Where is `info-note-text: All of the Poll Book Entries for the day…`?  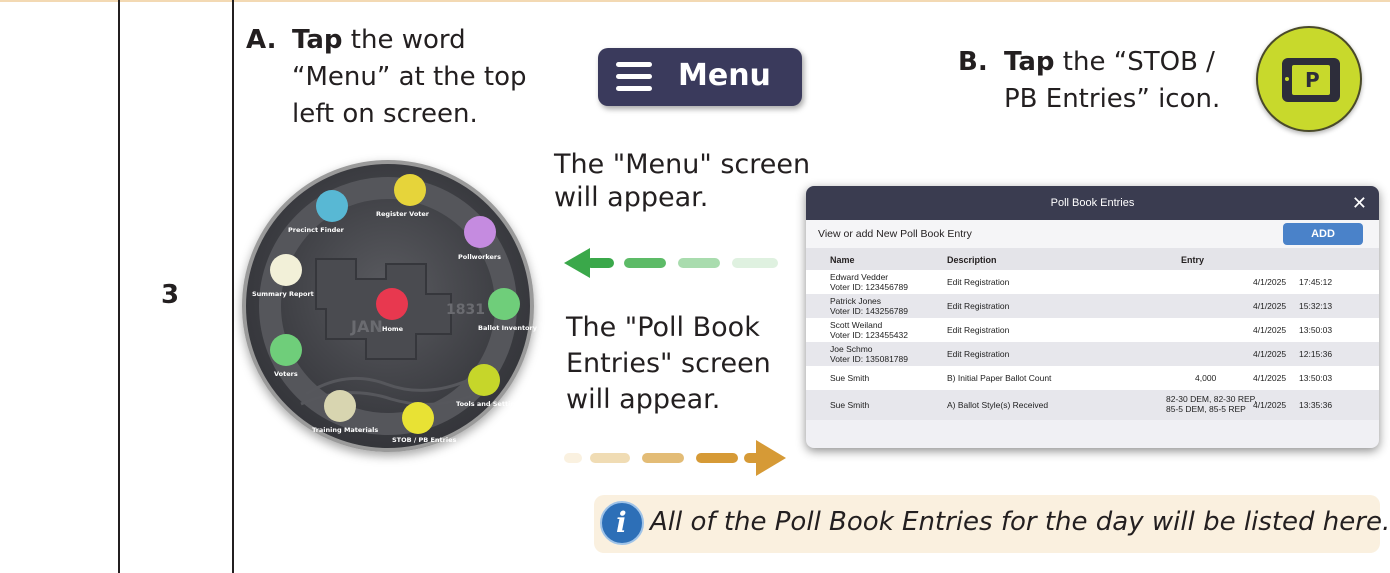
info-note-text: All of the Poll Book Entries for the day… is located at coordinates (1020, 522).